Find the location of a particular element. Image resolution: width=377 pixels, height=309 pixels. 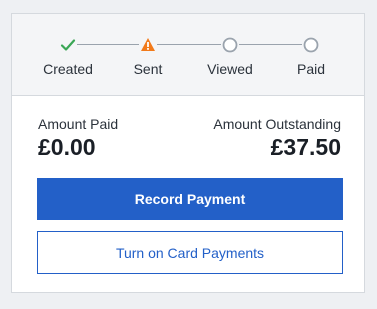

amount-outstanding-value: £37.50 is located at coordinates (305, 147).